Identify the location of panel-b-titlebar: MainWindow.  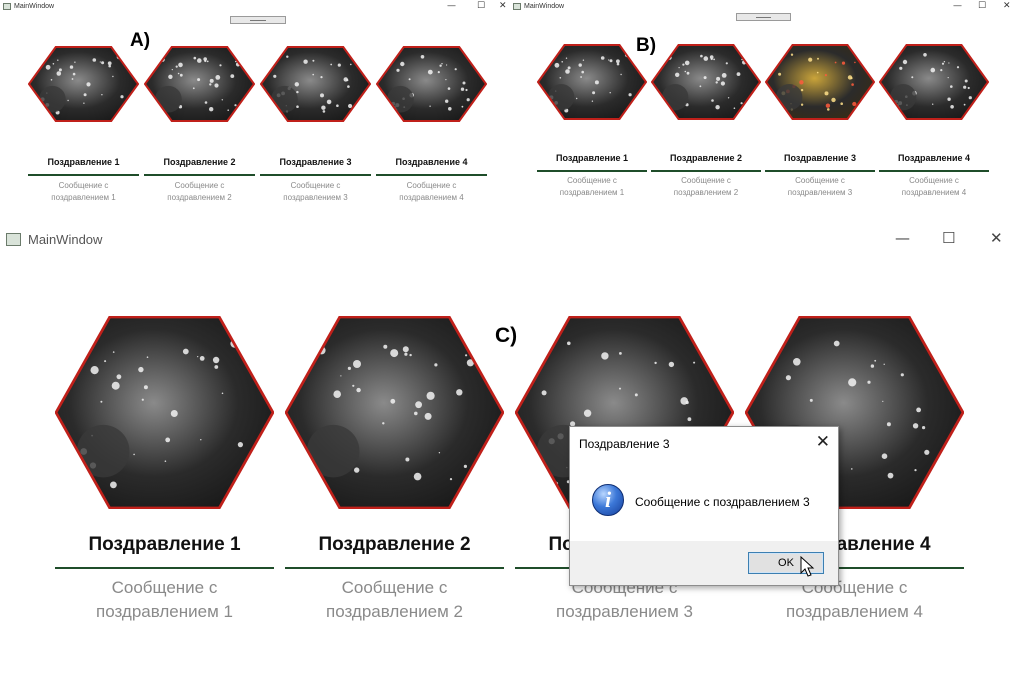
(538, 6).